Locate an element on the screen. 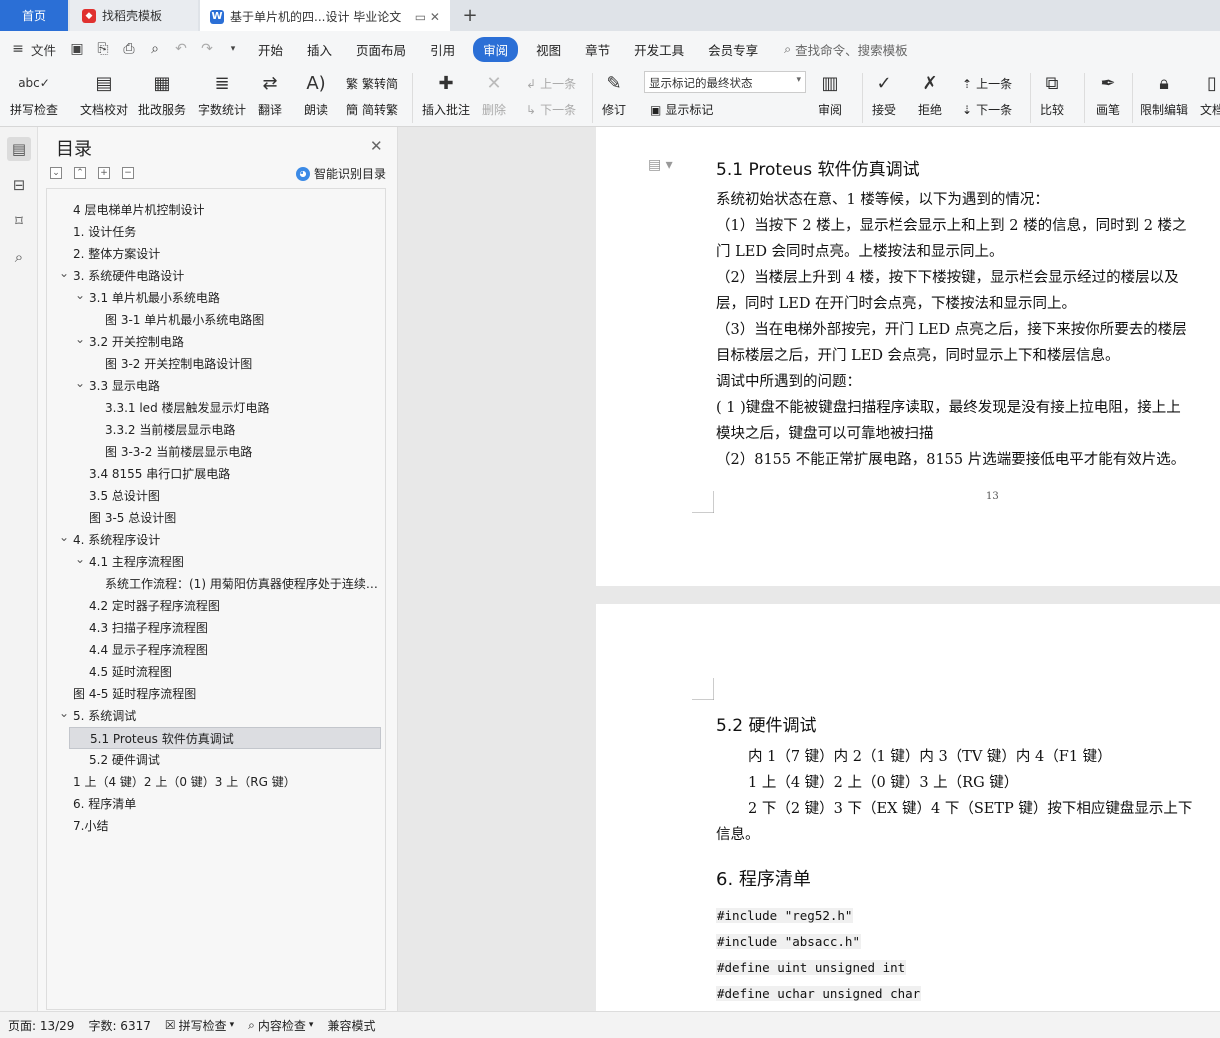 Image resolution: width=1220 pixels, height=1038 pixels. toc-item: 4.5 延时流程图 is located at coordinates (216, 672).